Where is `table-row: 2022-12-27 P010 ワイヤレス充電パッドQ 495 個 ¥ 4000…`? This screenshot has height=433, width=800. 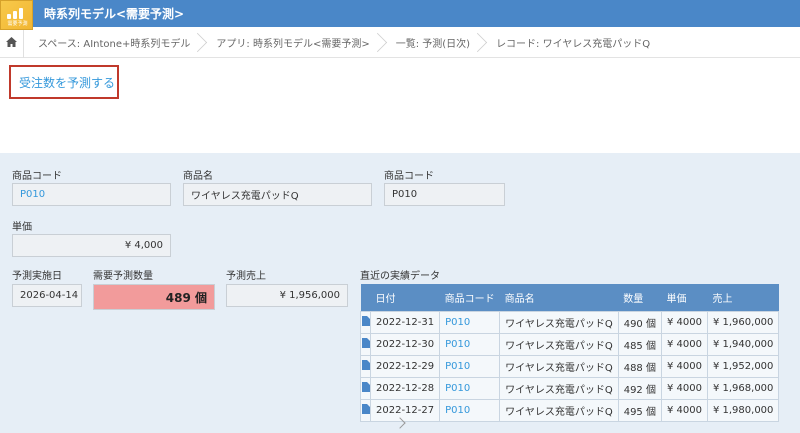
table-row: 2022-12-27 P010 ワイヤレス充電パッドQ 495 個 ¥ 4000… is located at coordinates (570, 410).